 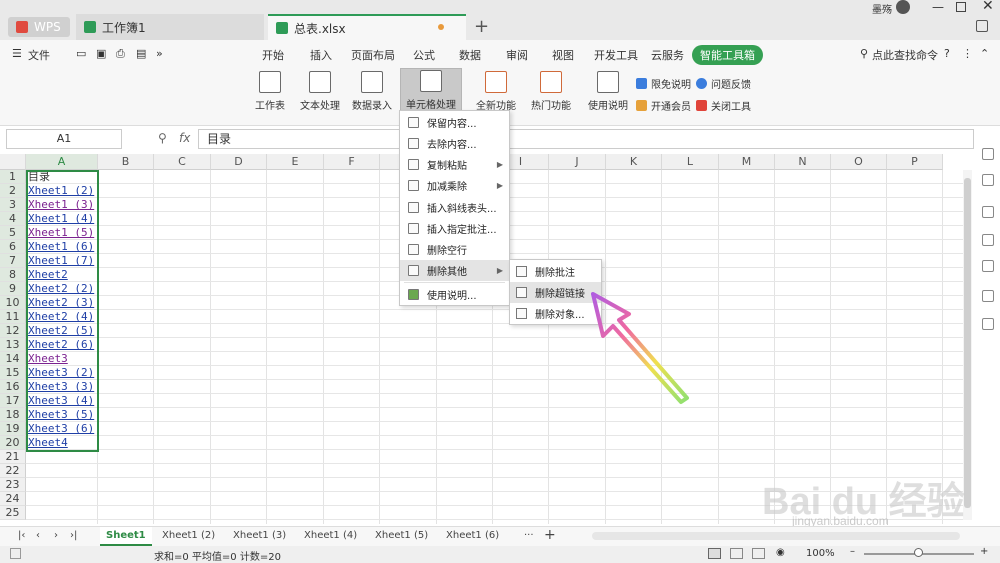 What do you see at coordinates (852, 551) in the screenshot?
I see `zoom-out-icon: –` at bounding box center [852, 551].